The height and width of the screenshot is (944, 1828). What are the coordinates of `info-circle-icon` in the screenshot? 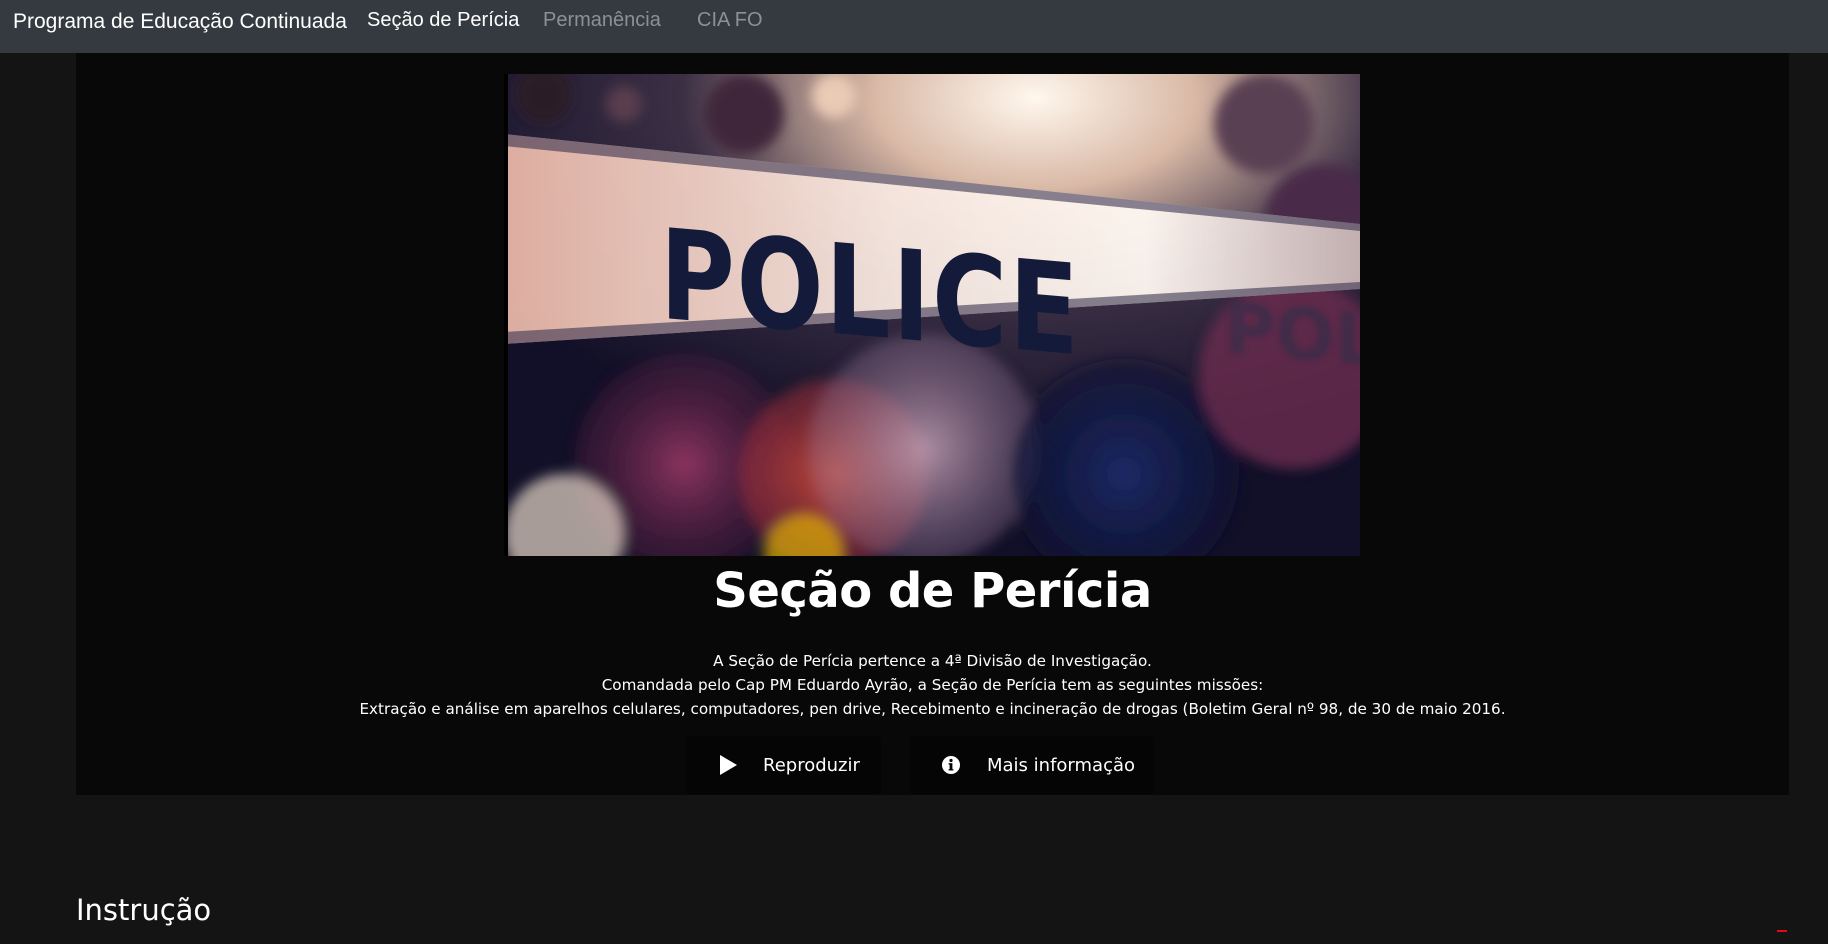 It's located at (951, 765).